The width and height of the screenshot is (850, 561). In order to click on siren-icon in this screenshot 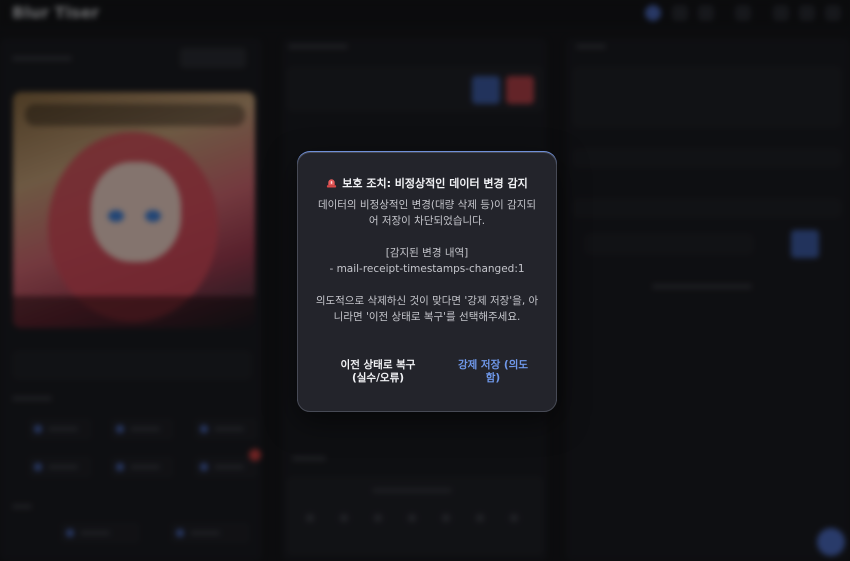, I will do `click(332, 183)`.